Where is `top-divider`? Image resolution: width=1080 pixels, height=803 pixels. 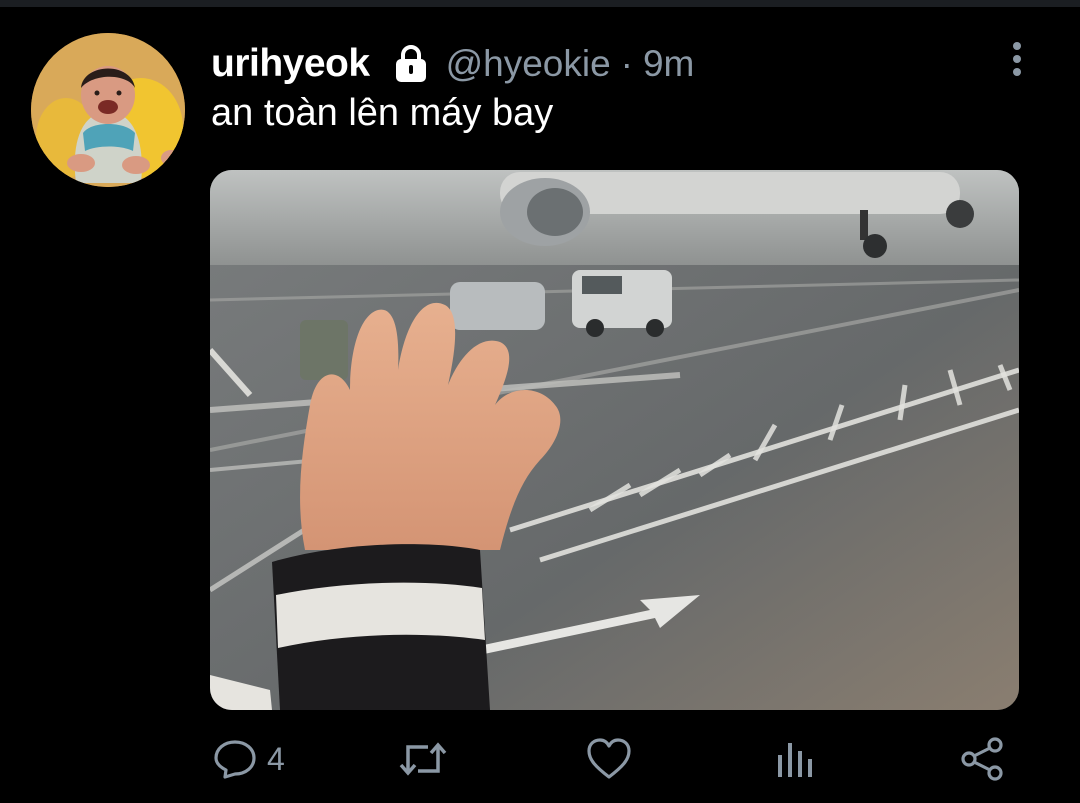
top-divider is located at coordinates (540, 3).